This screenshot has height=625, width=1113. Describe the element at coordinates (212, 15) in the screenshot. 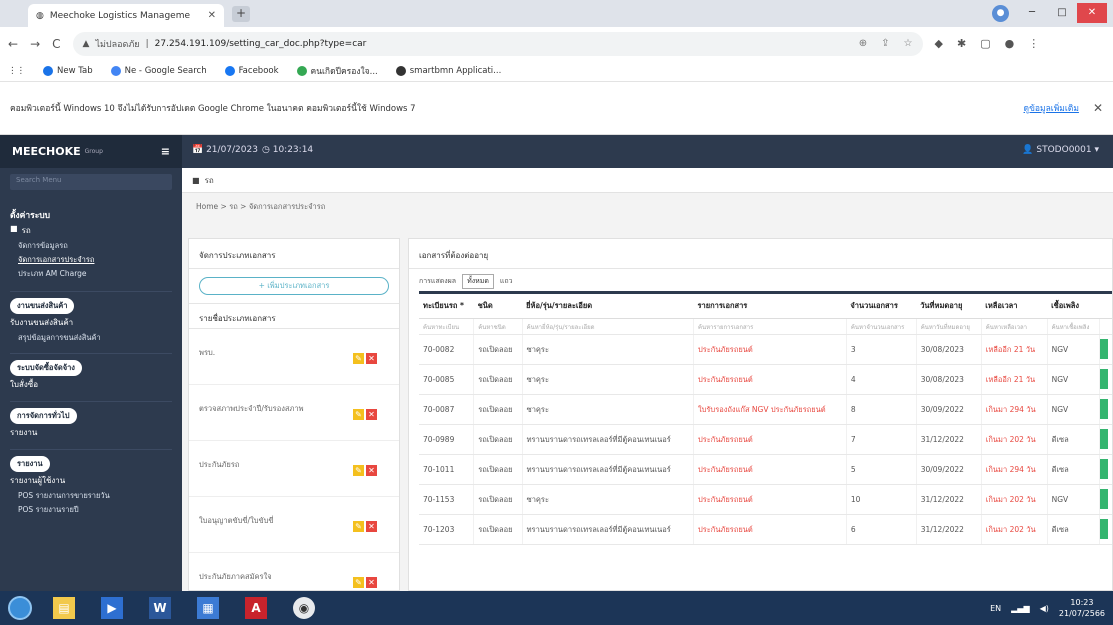

I see `tab-close-icon: ✕` at that location.